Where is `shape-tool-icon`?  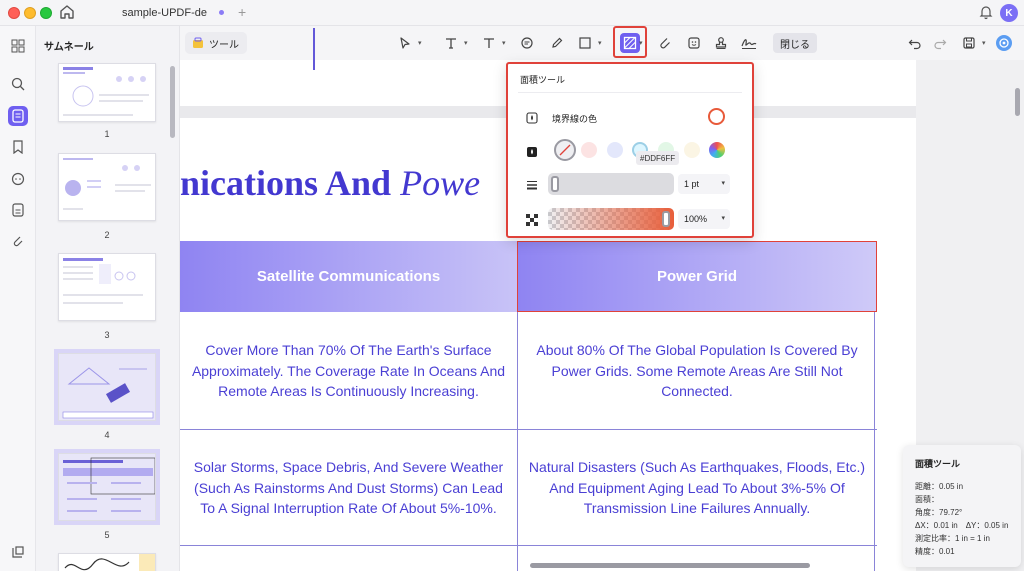 shape-tool-icon is located at coordinates (585, 43).